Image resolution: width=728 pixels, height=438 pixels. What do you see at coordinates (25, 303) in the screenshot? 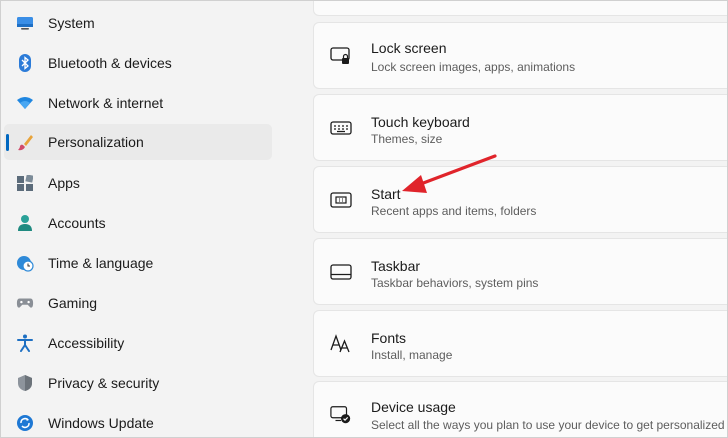
I see `gamepad-icon` at bounding box center [25, 303].